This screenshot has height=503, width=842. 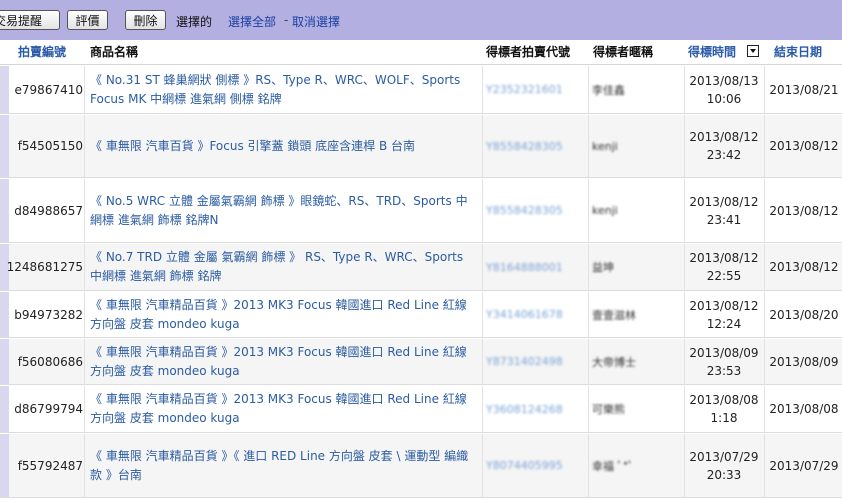 What do you see at coordinates (724, 314) in the screenshot?
I see `winning-time-cell: 2013/08/12 12:24` at bounding box center [724, 314].